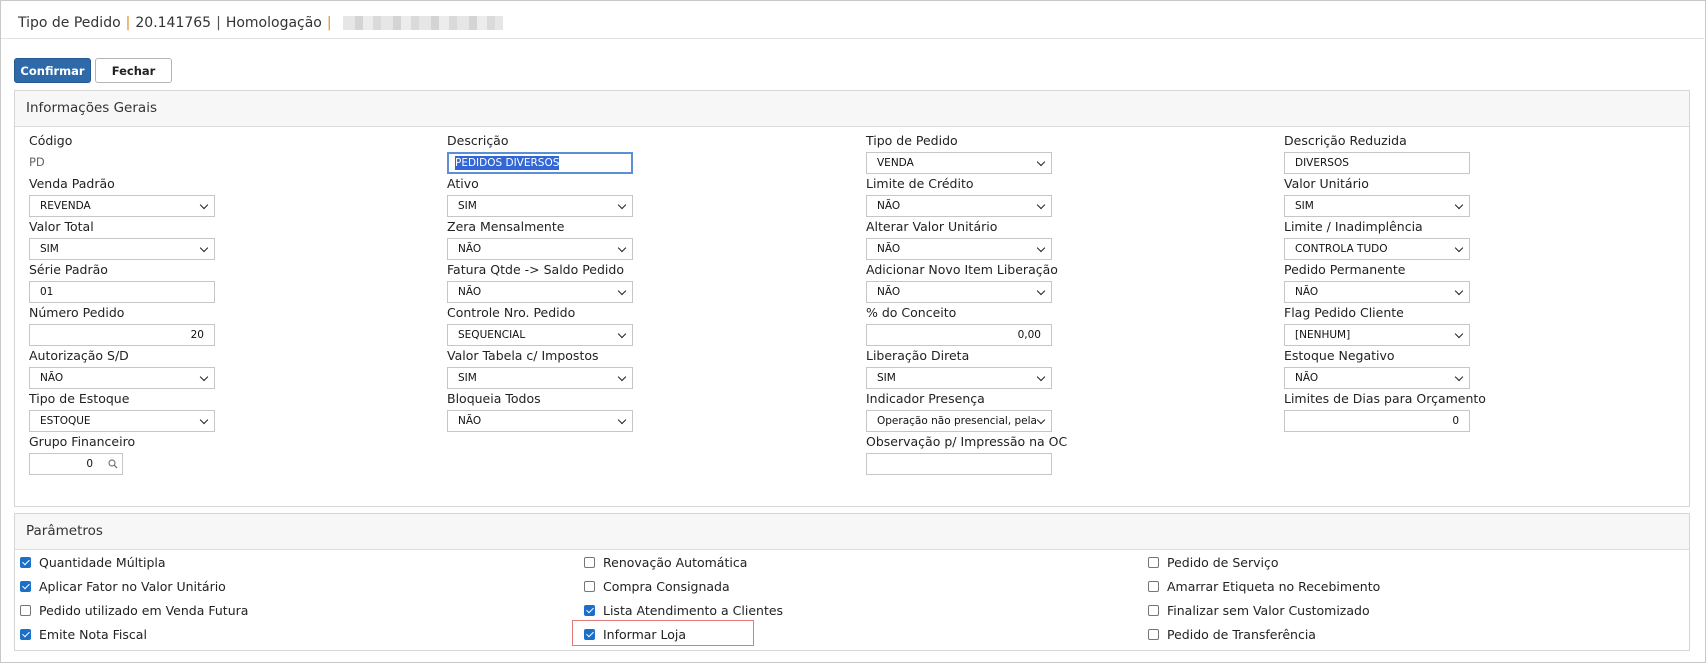 Image resolution: width=1706 pixels, height=663 pixels. What do you see at coordinates (1377, 249) in the screenshot?
I see `limite-inadimplencia-select: CONTROLA TUDO` at bounding box center [1377, 249].